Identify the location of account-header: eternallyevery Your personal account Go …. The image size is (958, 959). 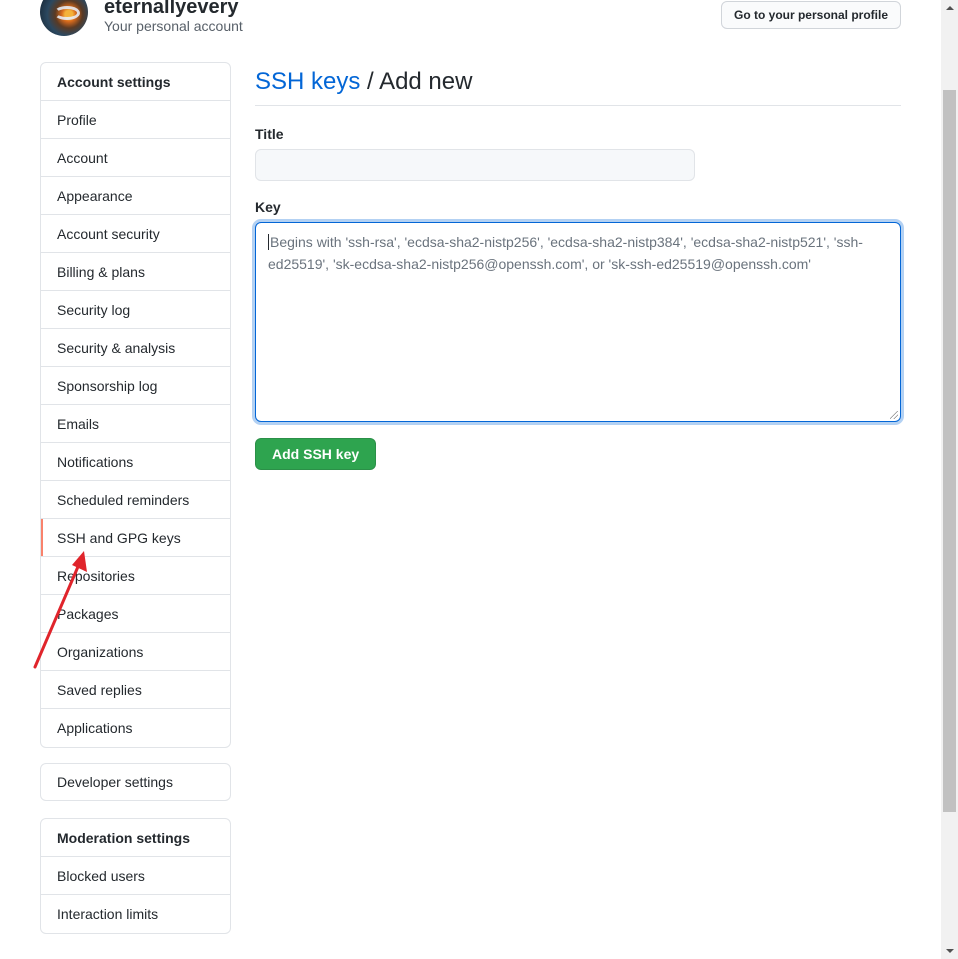
(470, 19).